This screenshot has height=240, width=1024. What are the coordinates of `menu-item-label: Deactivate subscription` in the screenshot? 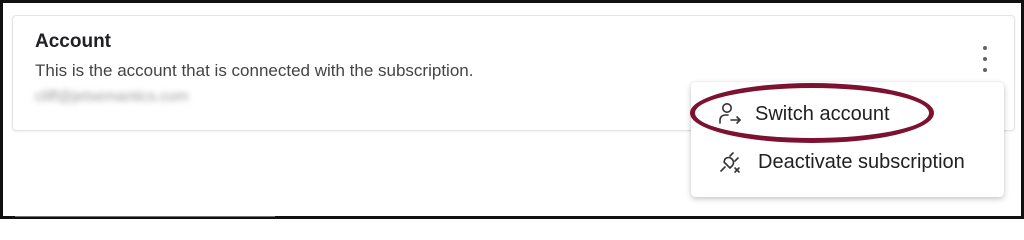 It's located at (861, 161).